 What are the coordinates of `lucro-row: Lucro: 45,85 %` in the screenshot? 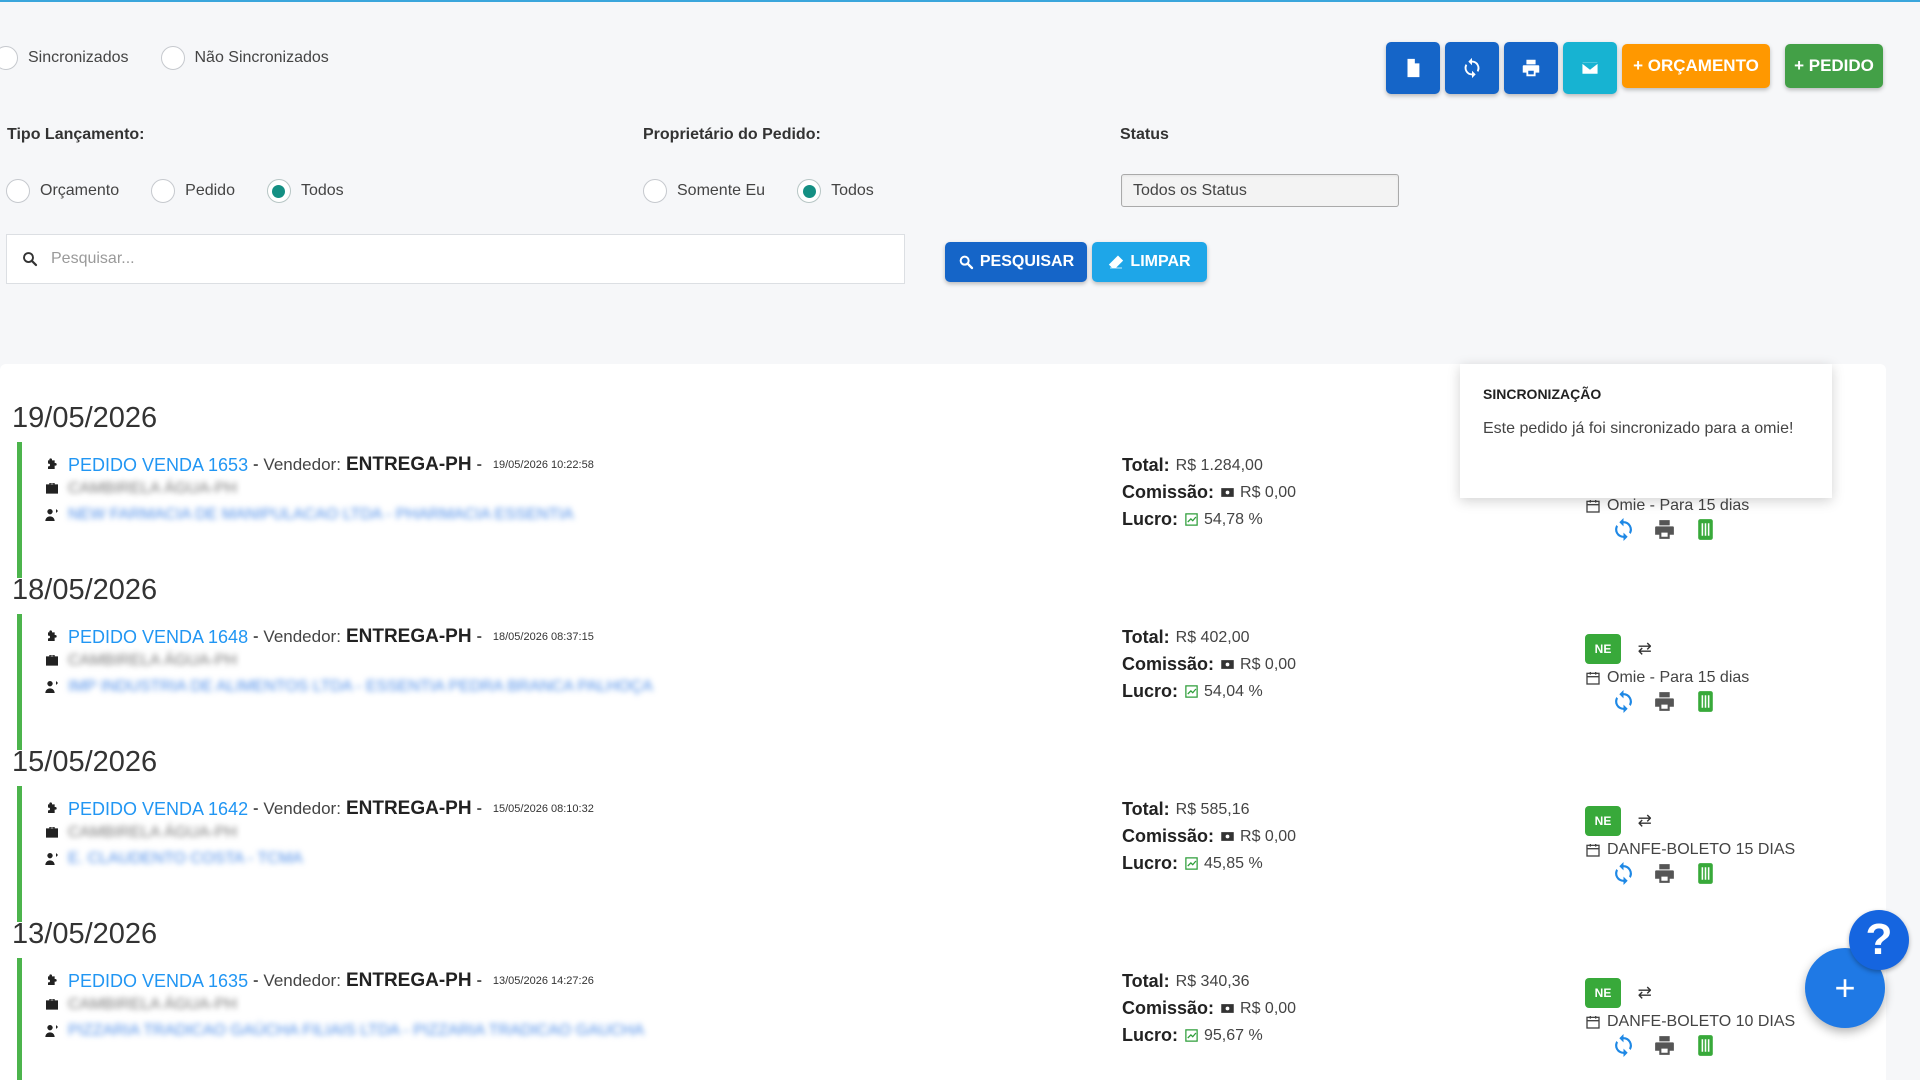 It's located at (1209, 863).